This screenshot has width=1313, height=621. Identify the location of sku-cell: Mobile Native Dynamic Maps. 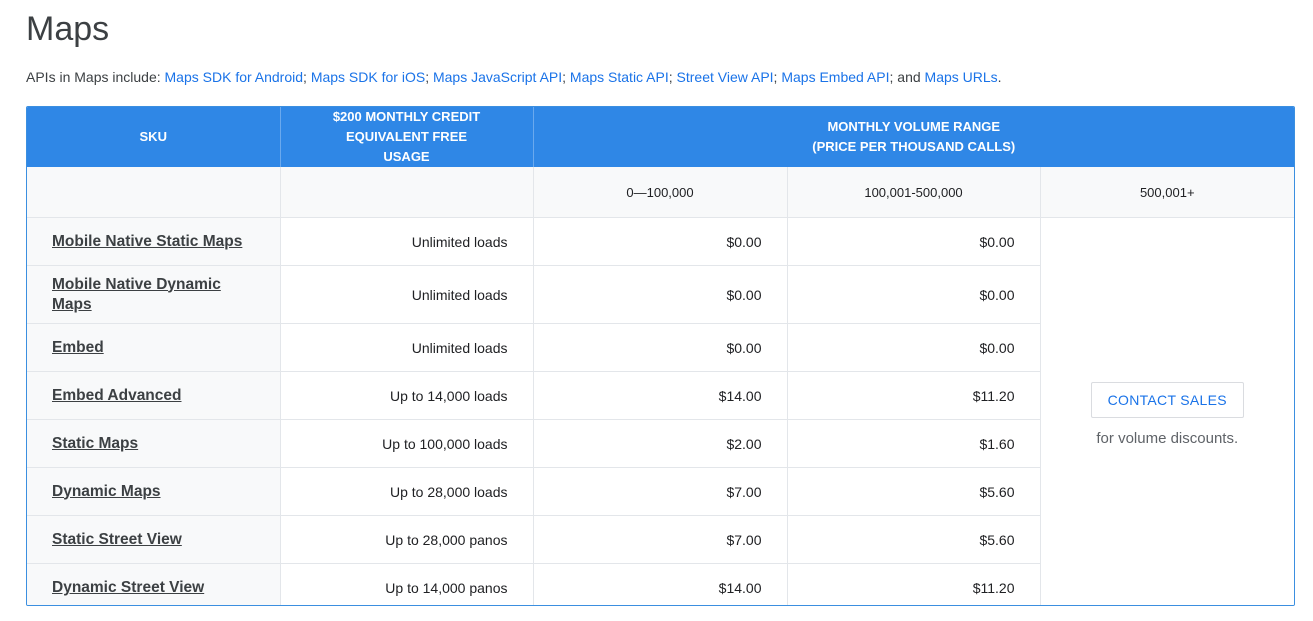
(154, 294).